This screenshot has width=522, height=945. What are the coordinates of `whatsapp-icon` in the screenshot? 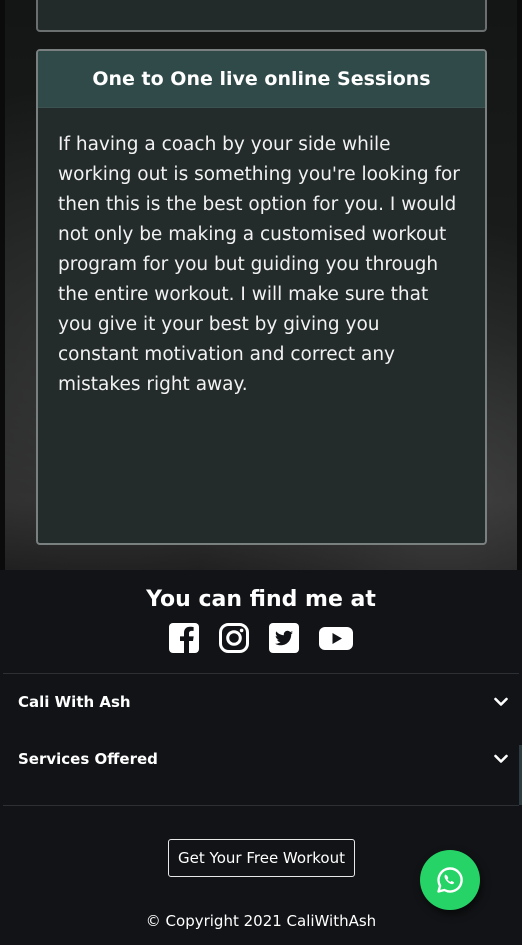 It's located at (450, 880).